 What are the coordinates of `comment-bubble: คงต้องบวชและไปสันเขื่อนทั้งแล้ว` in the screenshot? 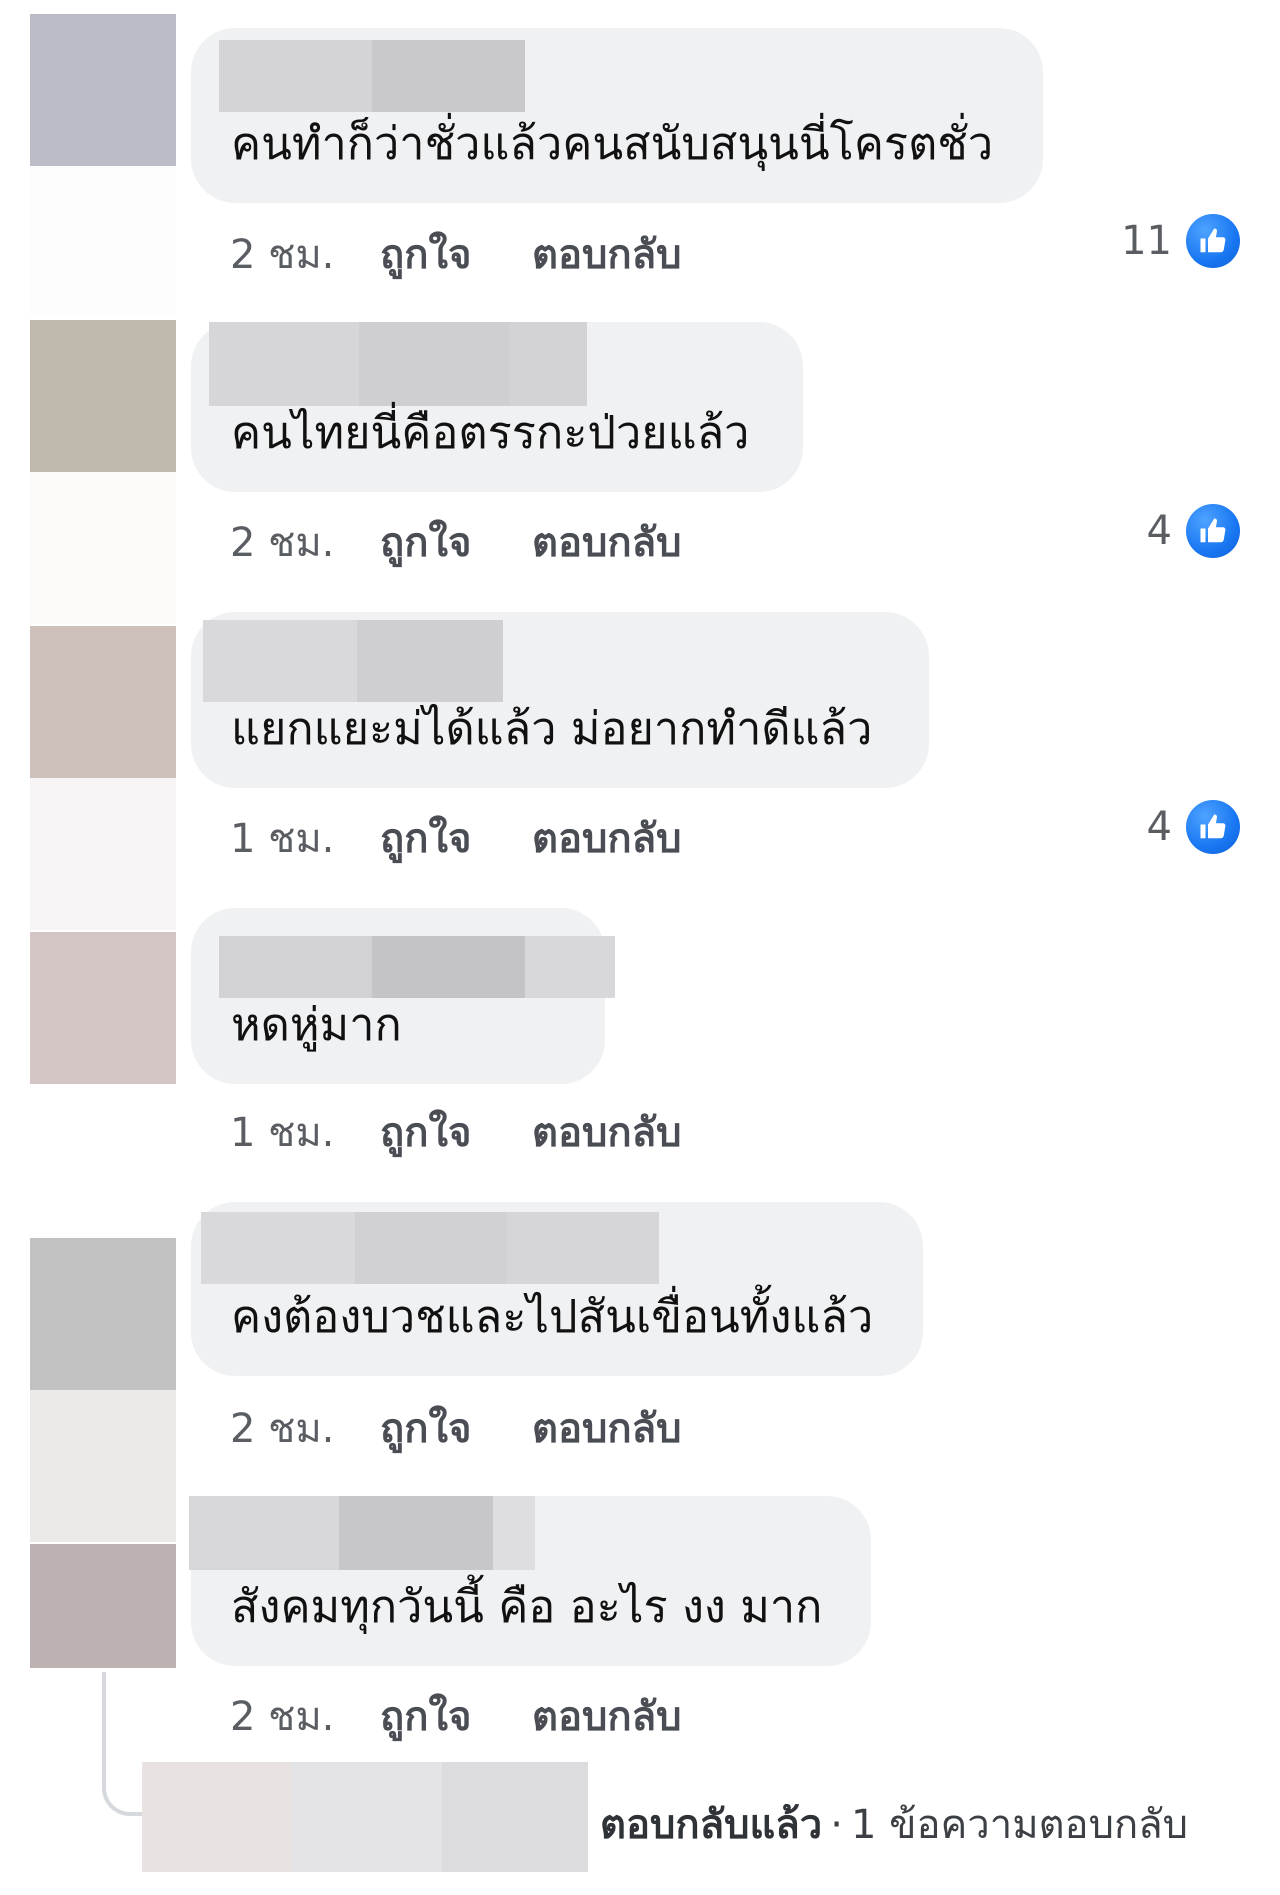 It's located at (557, 1289).